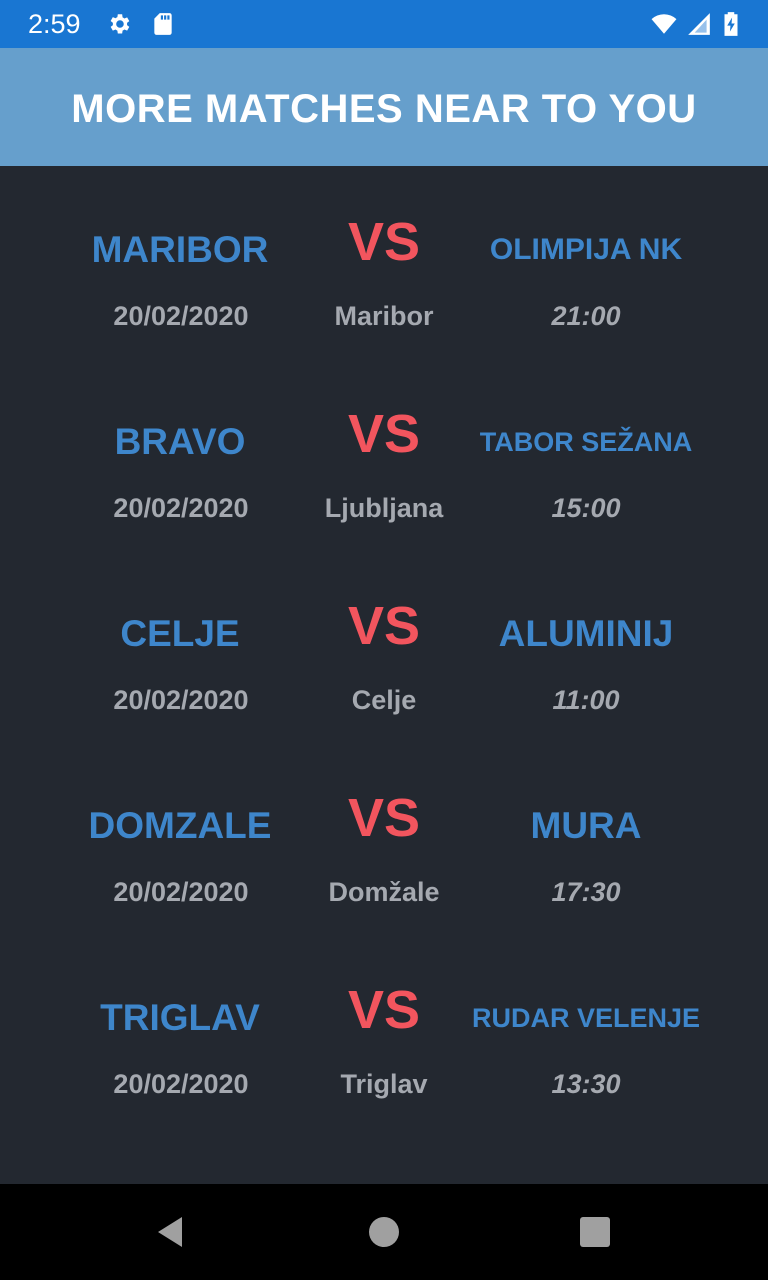 This screenshot has width=768, height=1280. Describe the element at coordinates (180, 633) in the screenshot. I see `home-team: CELJE` at that location.